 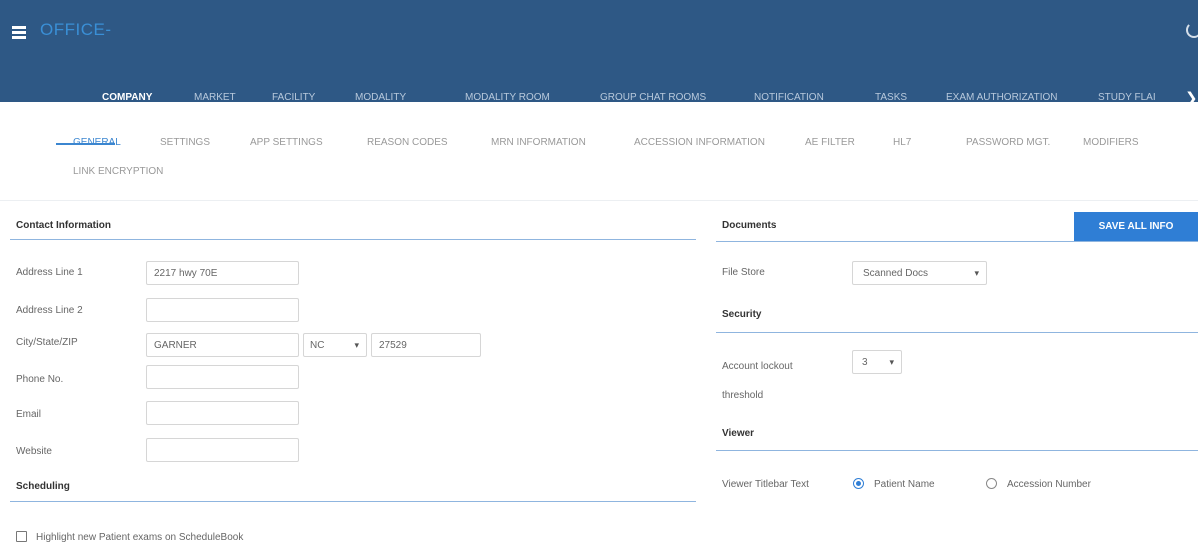 What do you see at coordinates (904, 484) in the screenshot?
I see `patient-name-radio-label: Patient Name` at bounding box center [904, 484].